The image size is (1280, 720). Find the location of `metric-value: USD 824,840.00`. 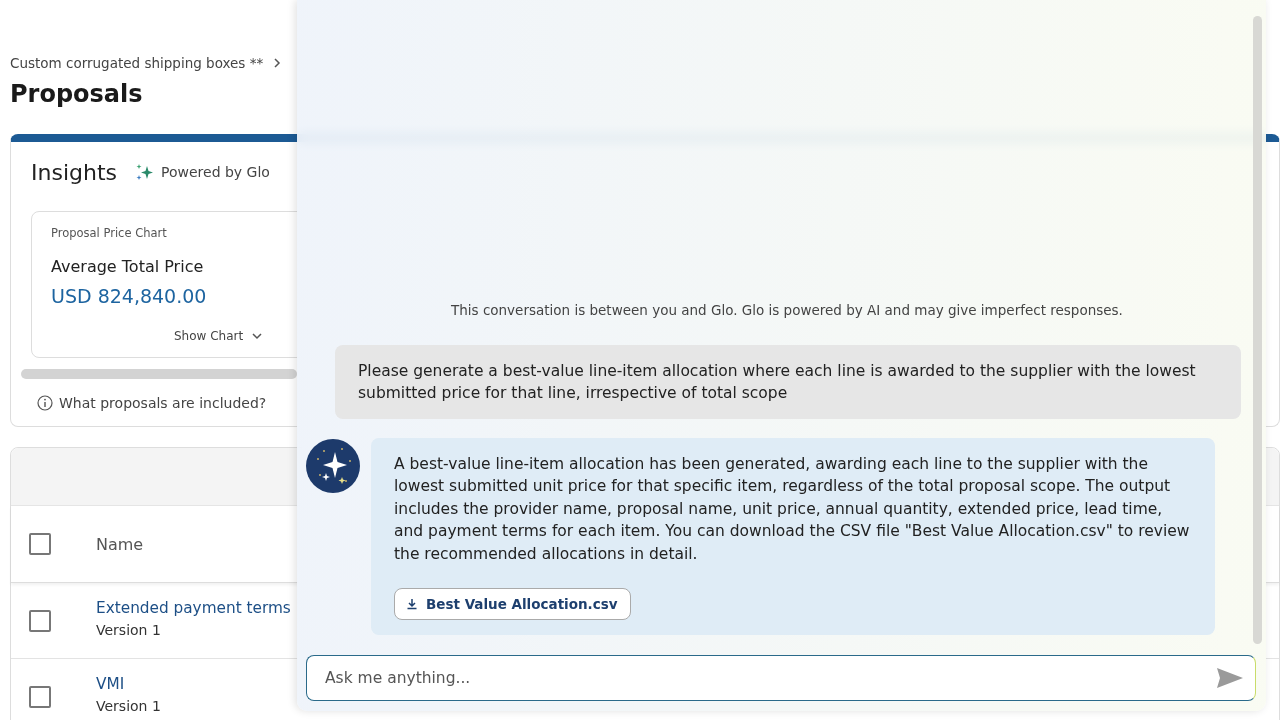

metric-value: USD 824,840.00 is located at coordinates (129, 296).